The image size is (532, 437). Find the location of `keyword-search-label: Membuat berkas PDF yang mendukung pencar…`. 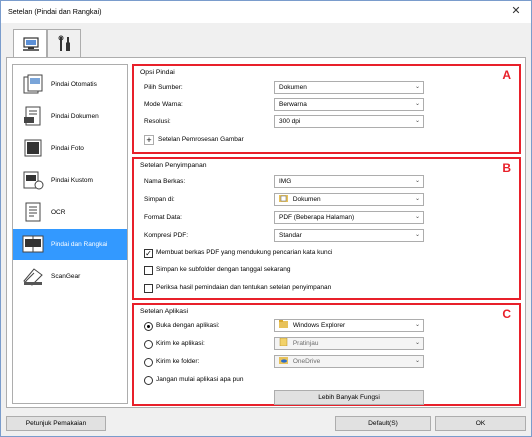

keyword-search-label: Membuat berkas PDF yang mendukung pencar… is located at coordinates (244, 252).